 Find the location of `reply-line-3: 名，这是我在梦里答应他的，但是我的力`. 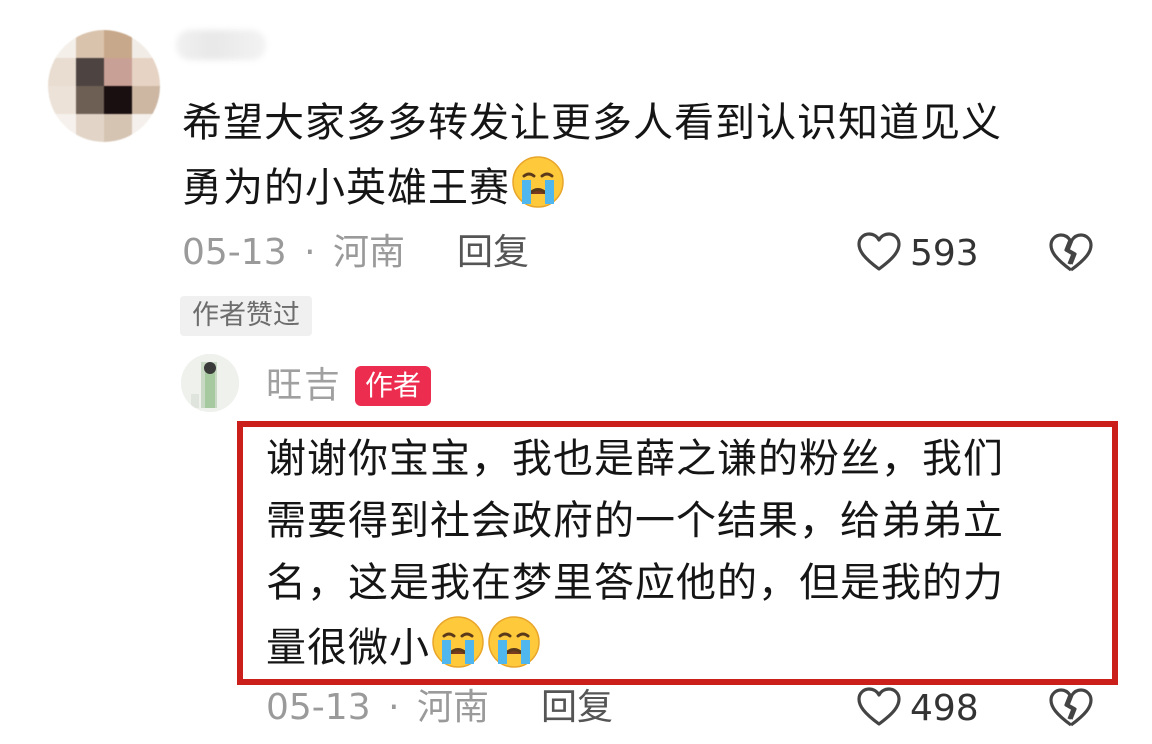

reply-line-3: 名，这是我在梦里答应他的，但是我的力 is located at coordinates (635, 583).